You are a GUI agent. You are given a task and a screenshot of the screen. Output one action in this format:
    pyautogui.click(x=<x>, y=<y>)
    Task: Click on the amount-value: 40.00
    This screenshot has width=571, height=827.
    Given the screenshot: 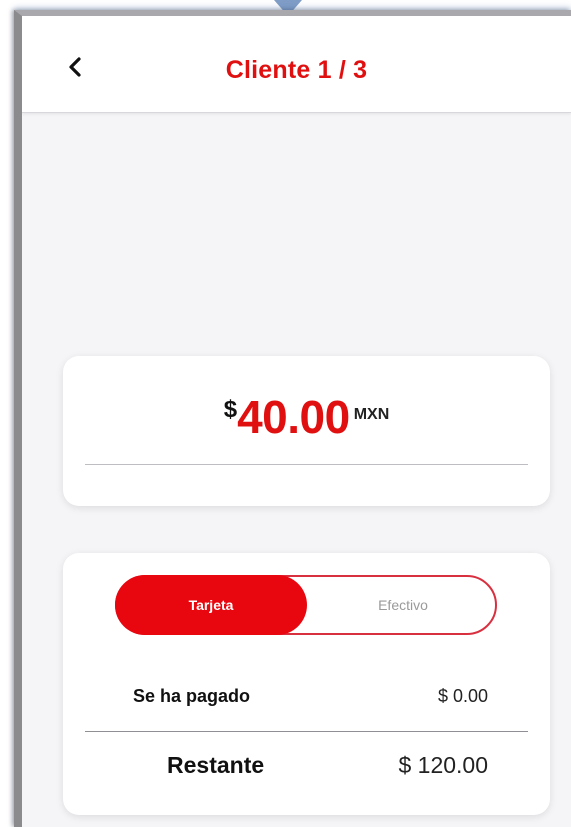 What is the action you would take?
    pyautogui.click(x=293, y=417)
    